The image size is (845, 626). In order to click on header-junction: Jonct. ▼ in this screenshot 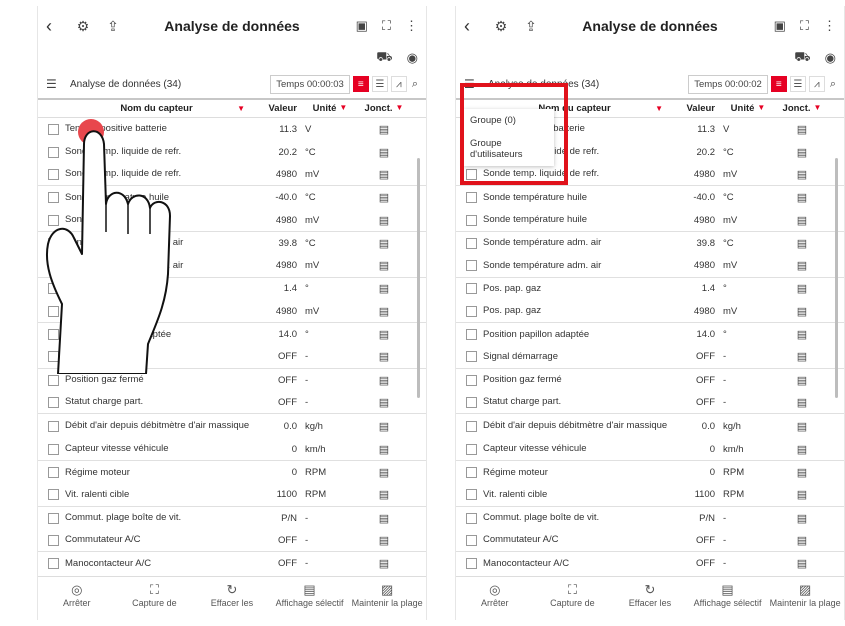, I will do `click(802, 108)`.